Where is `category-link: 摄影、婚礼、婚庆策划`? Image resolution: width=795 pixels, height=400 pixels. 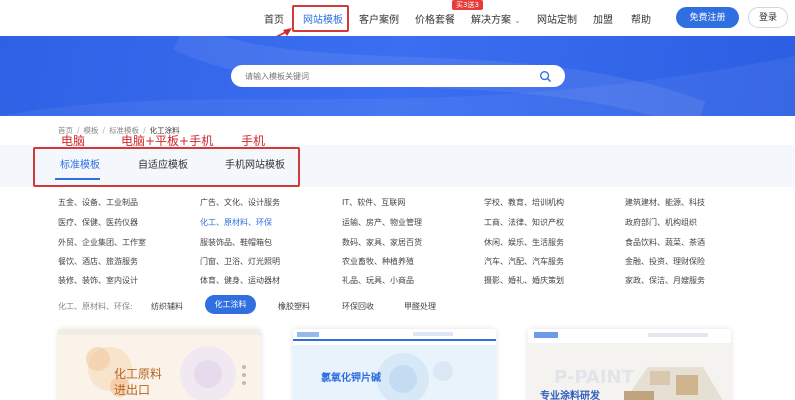
category-link: 摄影、婚礼、婚庆策划 is located at coordinates (524, 280).